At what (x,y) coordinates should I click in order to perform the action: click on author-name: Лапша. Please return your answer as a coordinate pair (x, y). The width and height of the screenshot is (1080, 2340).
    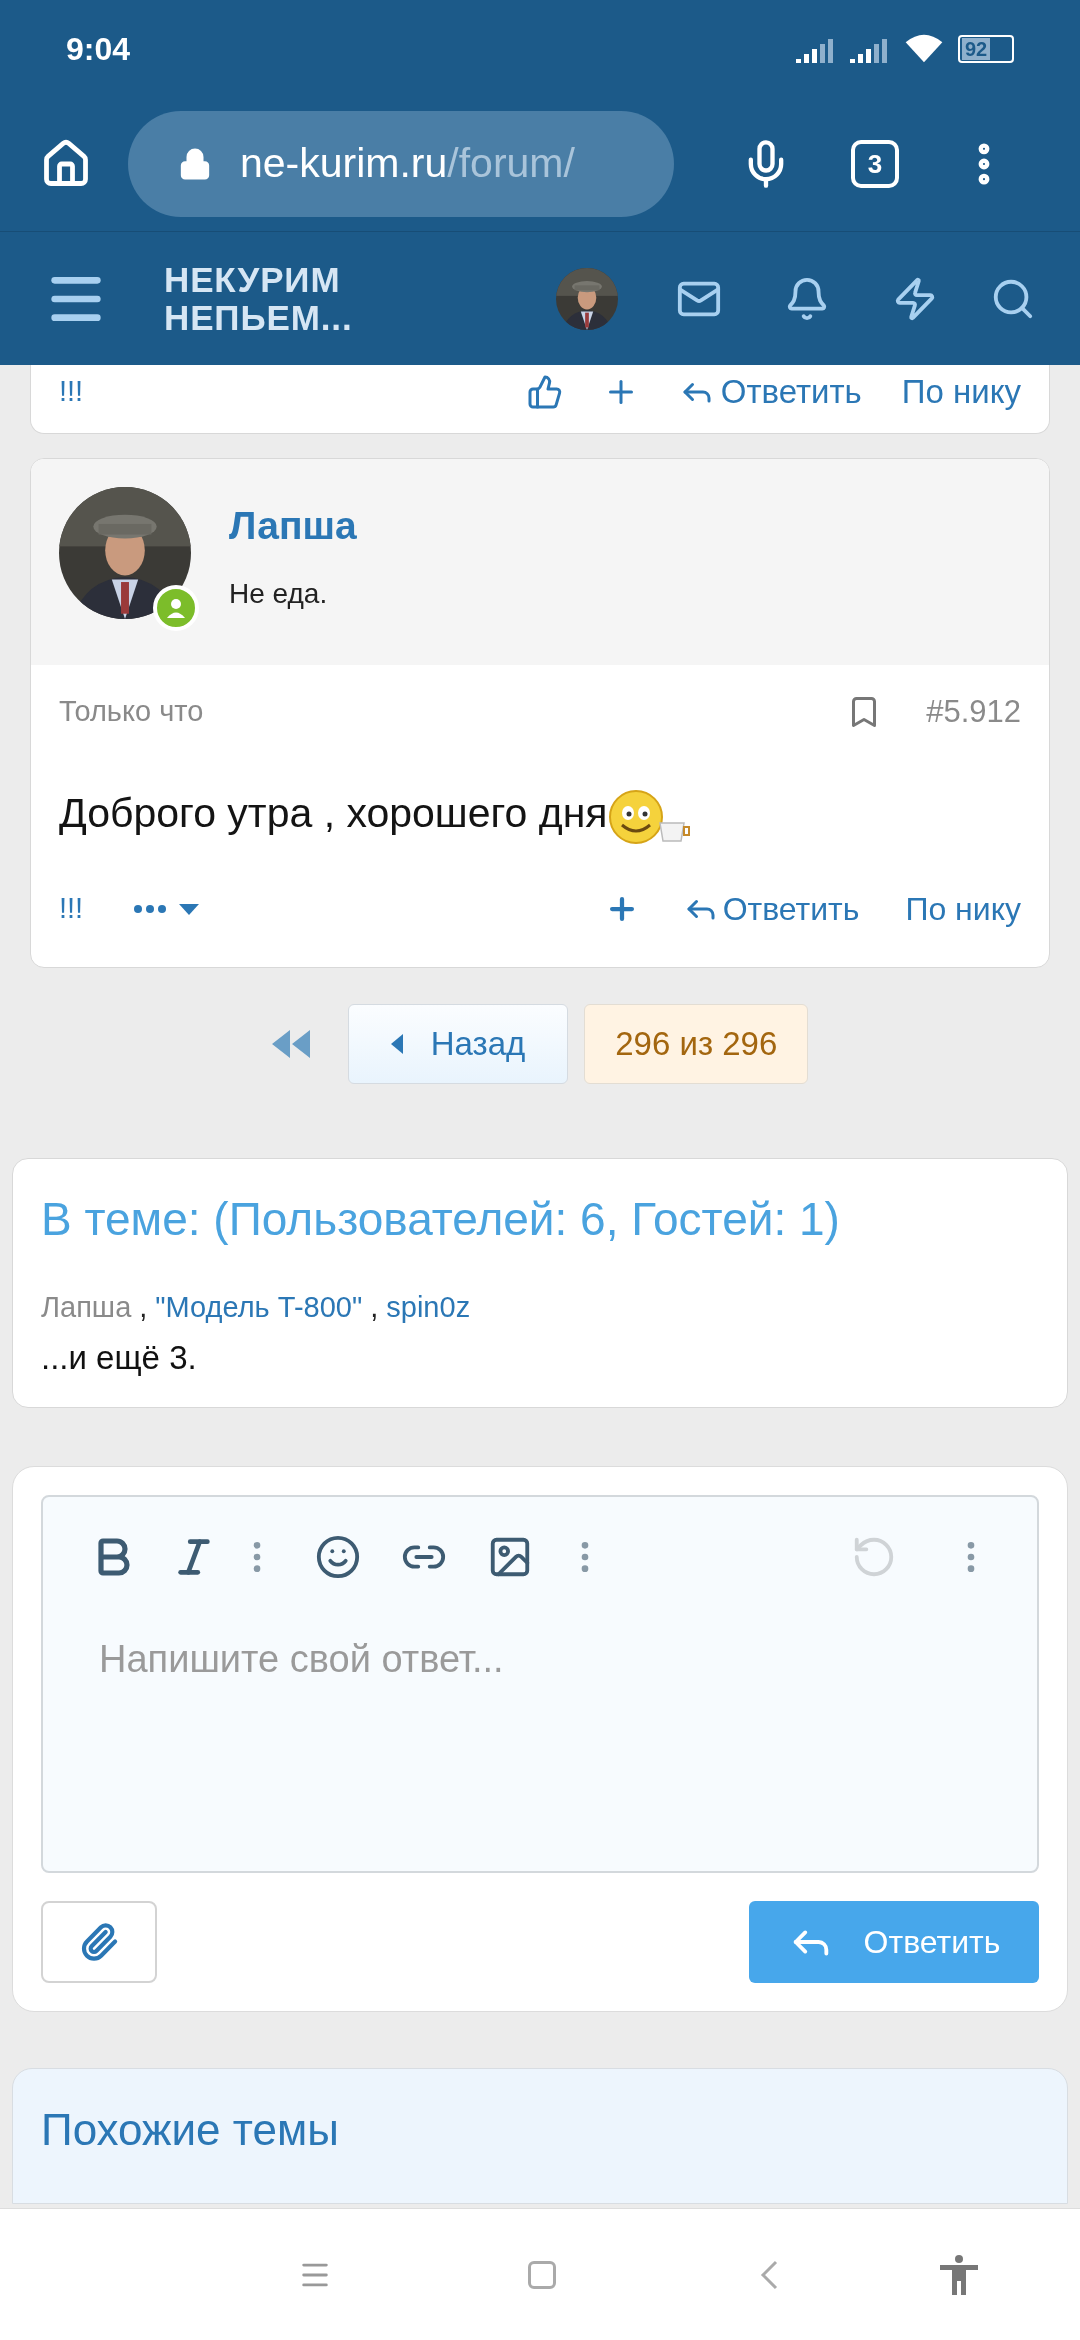
    Looking at the image, I should click on (293, 525).